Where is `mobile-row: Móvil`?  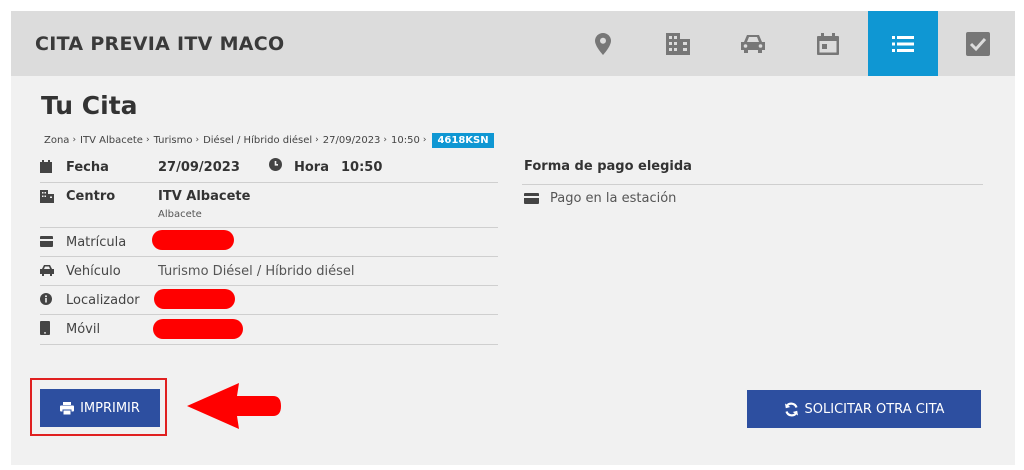
mobile-row: Móvil is located at coordinates (269, 329).